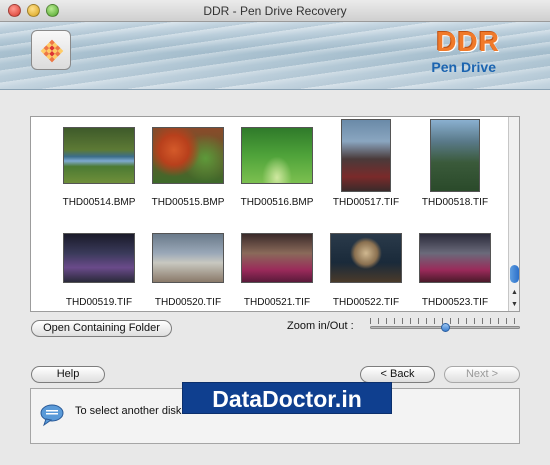 Image resolution: width=550 pixels, height=465 pixels. I want to click on thumbnail-item: THD00519.TIF, so click(99, 270).